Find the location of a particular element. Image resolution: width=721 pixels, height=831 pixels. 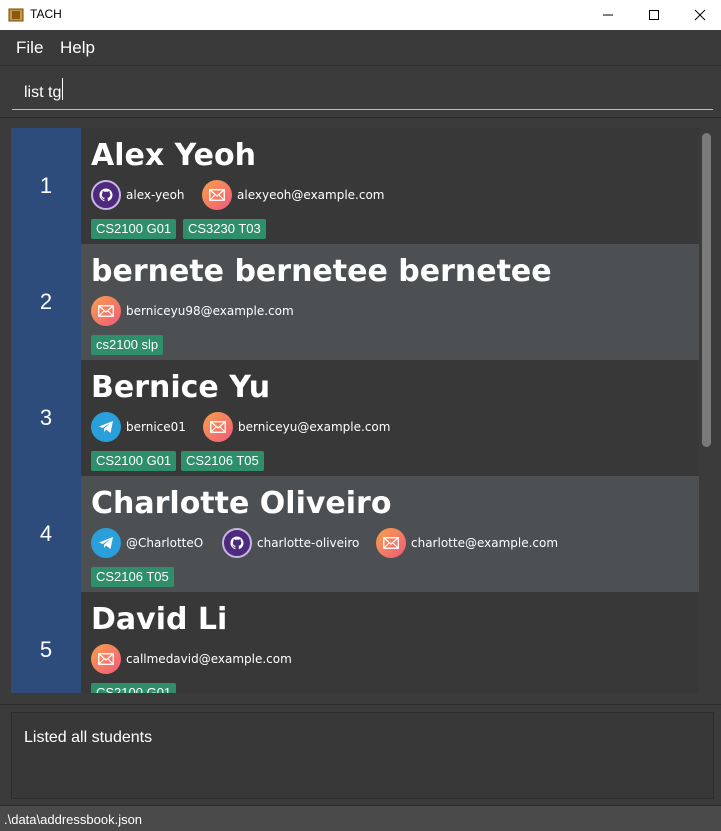

email-contact: charlotte@example.com is located at coordinates (467, 543).